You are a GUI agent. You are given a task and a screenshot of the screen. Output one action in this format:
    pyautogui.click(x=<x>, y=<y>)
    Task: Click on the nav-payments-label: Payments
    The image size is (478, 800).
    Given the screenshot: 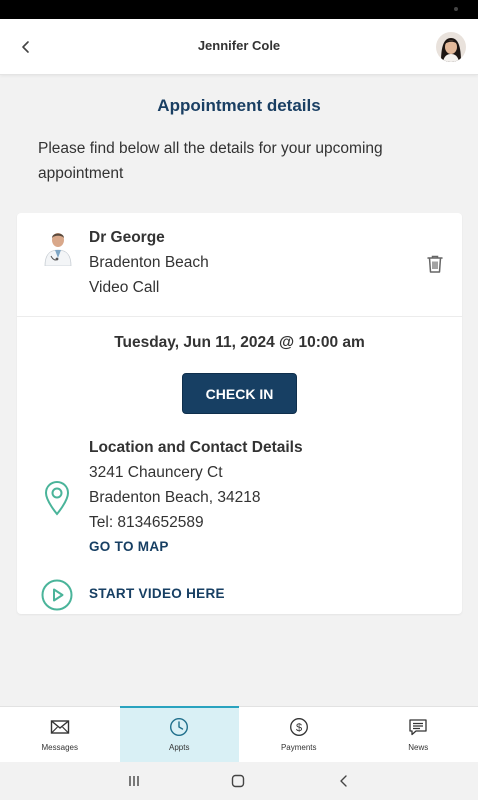 What is the action you would take?
    pyautogui.click(x=298, y=747)
    